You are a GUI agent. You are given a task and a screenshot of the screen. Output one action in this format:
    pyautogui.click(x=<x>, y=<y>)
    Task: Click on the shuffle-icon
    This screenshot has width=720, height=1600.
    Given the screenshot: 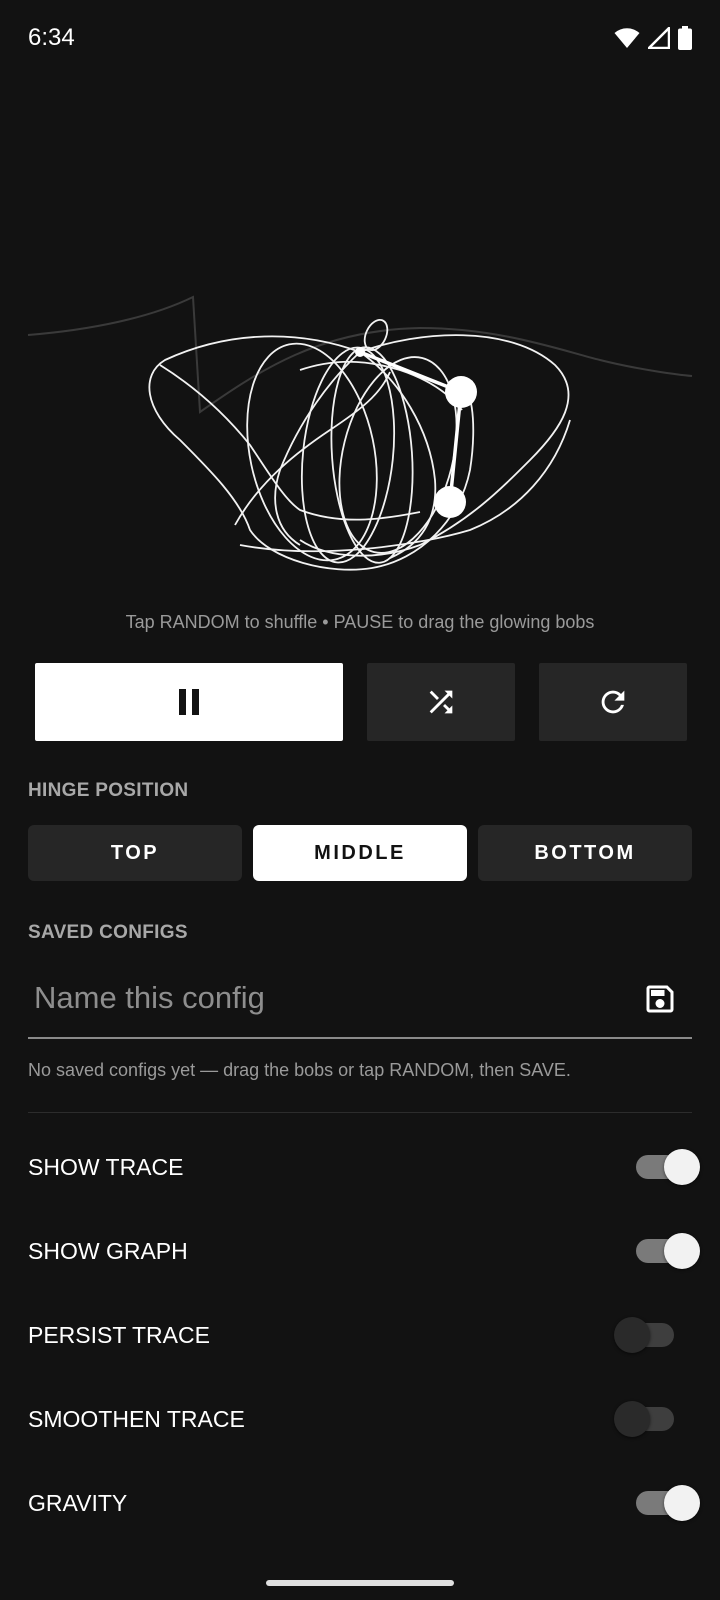 What is the action you would take?
    pyautogui.click(x=441, y=702)
    